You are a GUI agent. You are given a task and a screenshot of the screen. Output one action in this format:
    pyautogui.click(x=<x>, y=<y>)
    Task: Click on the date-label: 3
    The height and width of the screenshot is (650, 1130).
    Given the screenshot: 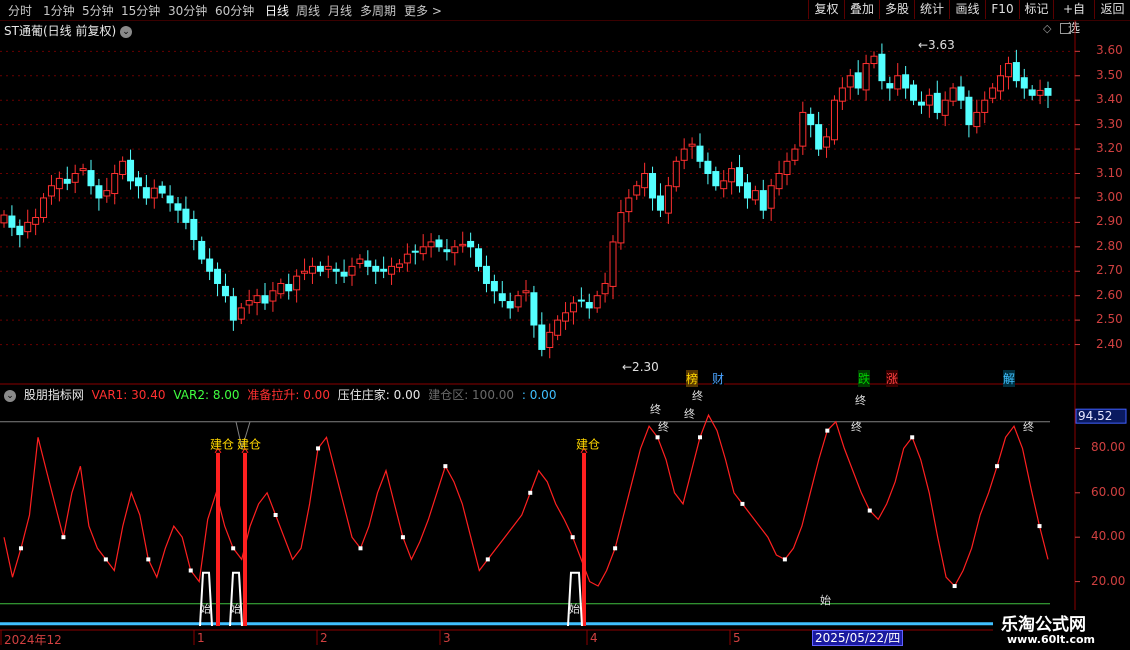 What is the action you would take?
    pyautogui.click(x=447, y=638)
    